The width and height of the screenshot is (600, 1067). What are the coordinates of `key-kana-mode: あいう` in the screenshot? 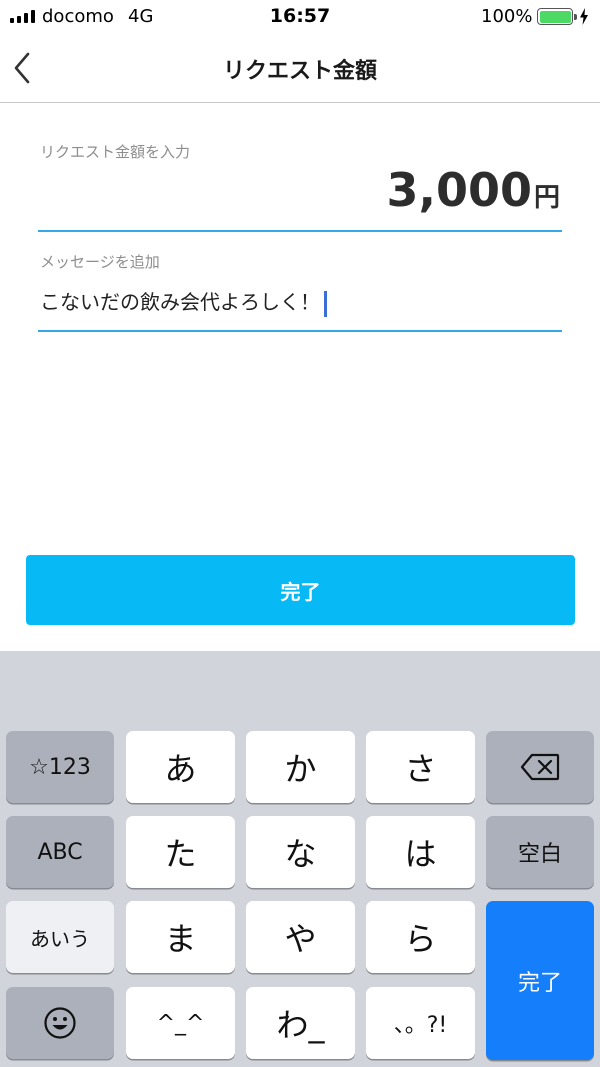 It's located at (60, 937).